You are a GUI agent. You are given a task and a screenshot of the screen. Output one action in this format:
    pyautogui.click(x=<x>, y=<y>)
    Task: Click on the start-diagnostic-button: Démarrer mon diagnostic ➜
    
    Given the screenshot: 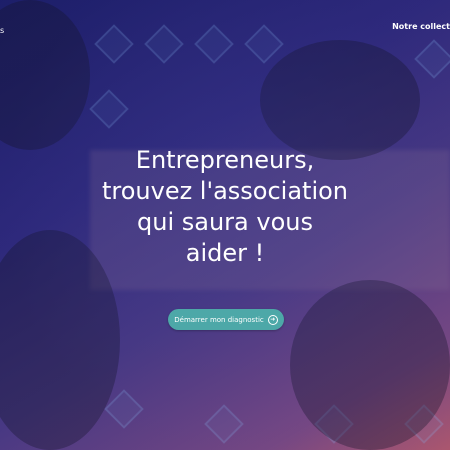 What is the action you would take?
    pyautogui.click(x=226, y=319)
    